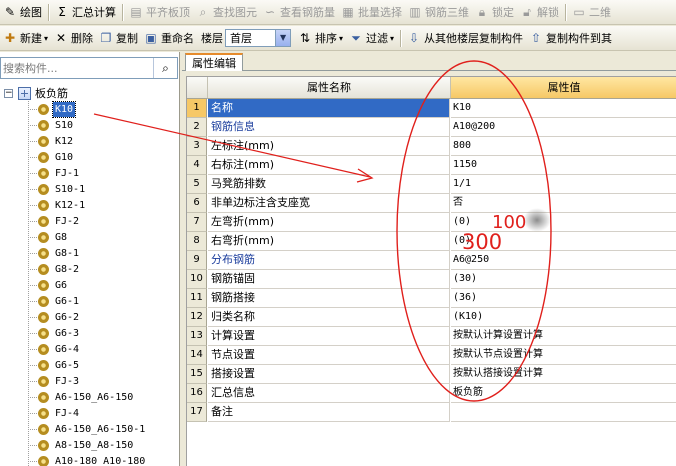  I want to click on table-row: 10 钢筋锚固 (30), so click(431, 279).